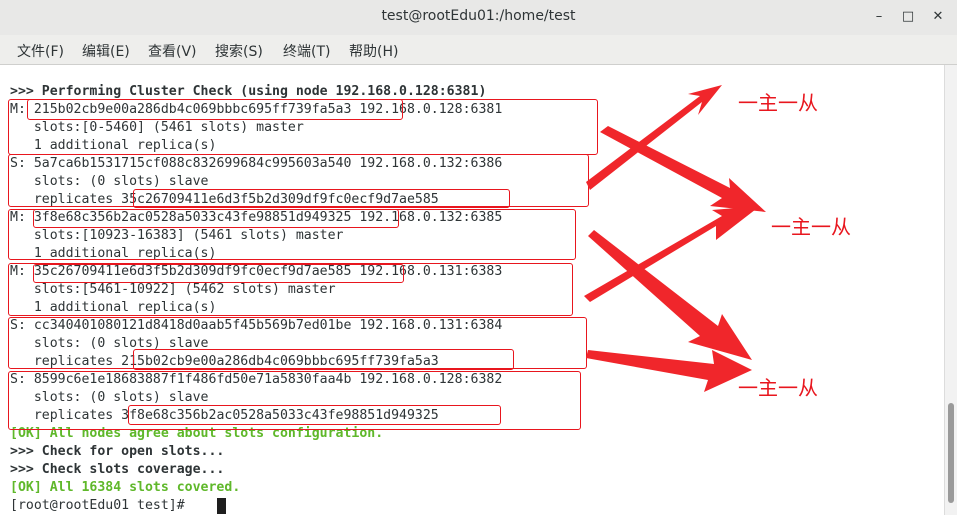 The height and width of the screenshot is (515, 957). What do you see at coordinates (811, 227) in the screenshot?
I see `annotation-label-2: 一主一从` at bounding box center [811, 227].